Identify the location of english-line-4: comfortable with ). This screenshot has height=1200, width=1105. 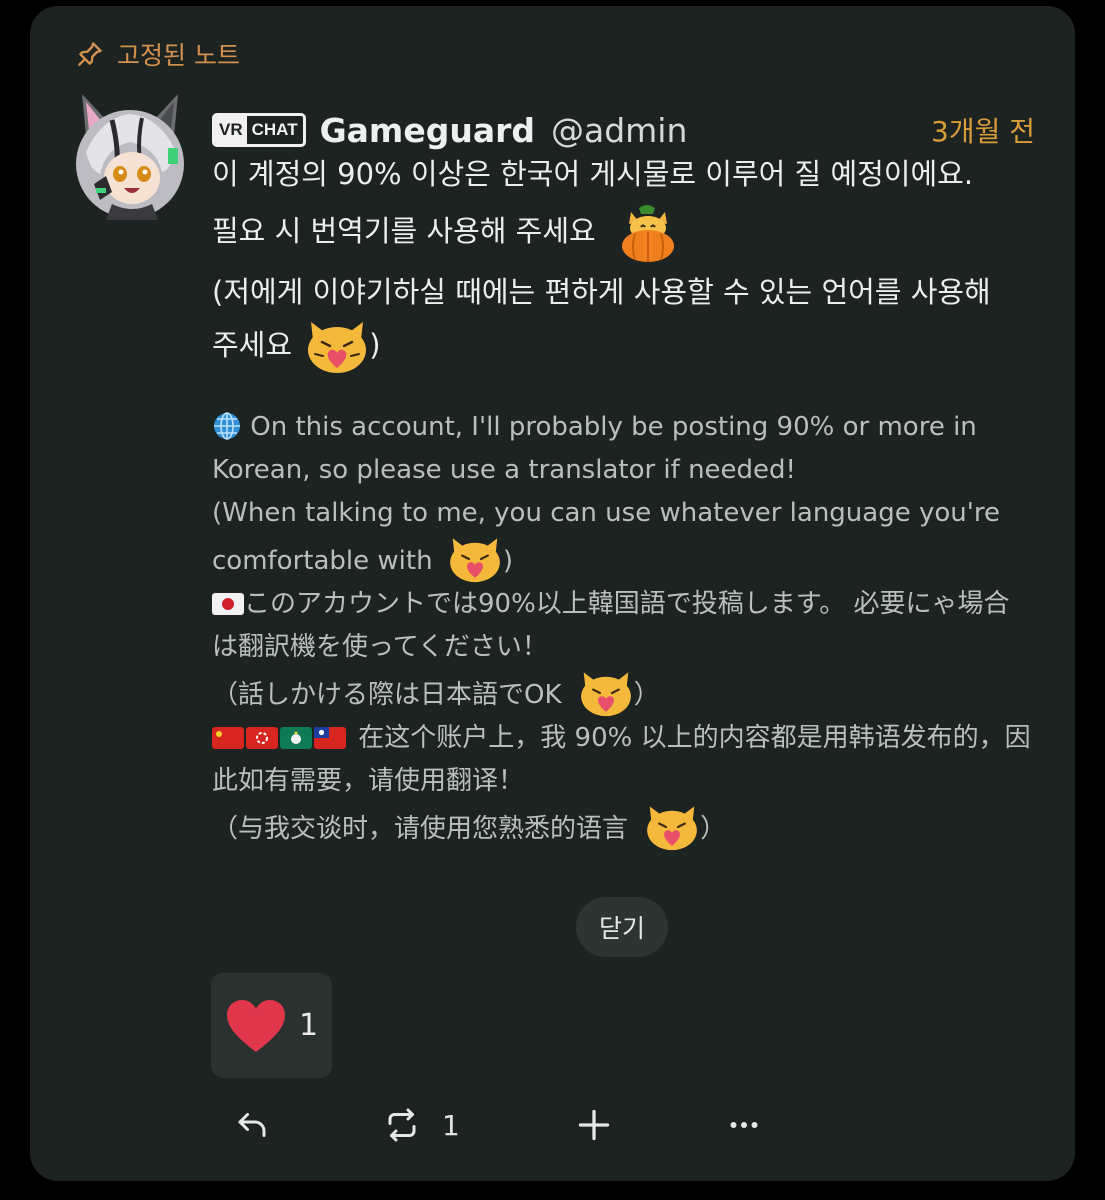
(632, 559).